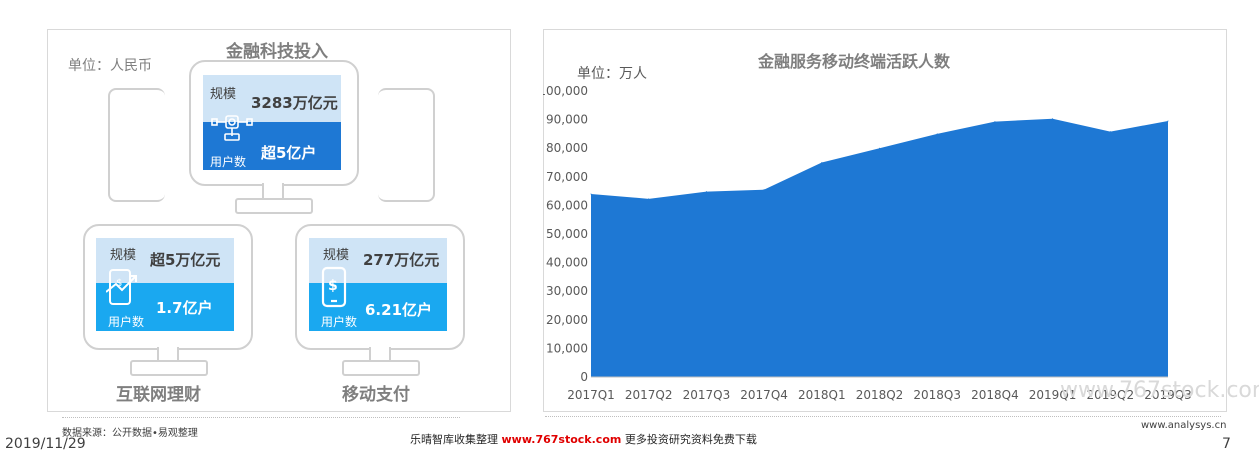 This screenshot has height=461, width=1259. I want to click on x-tick-label: 2017Q1, so click(591, 395).